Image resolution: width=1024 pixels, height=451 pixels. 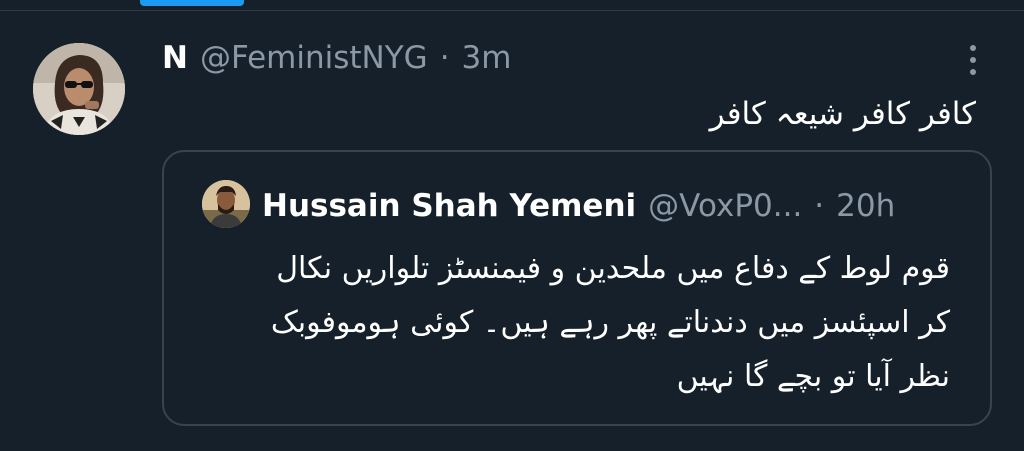 I want to click on timestamp: 3m, so click(x=487, y=58).